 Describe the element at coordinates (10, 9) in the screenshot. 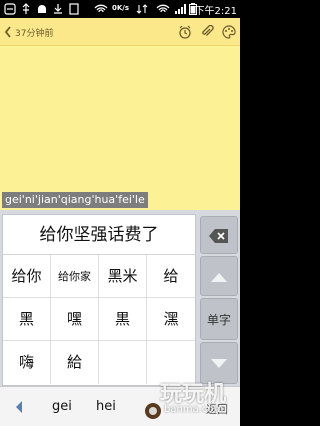

I see `notification-icon` at that location.